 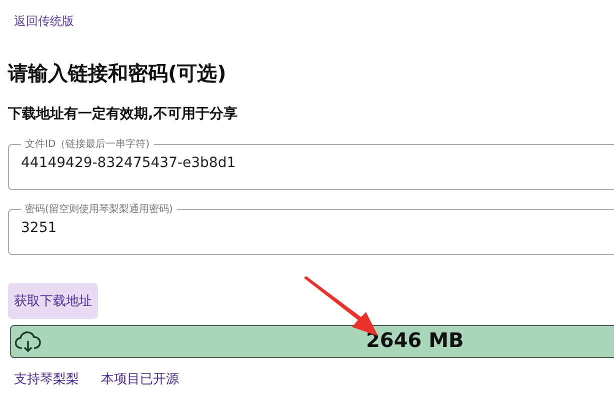 What do you see at coordinates (140, 379) in the screenshot?
I see `footer-link: 本项目已开源` at bounding box center [140, 379].